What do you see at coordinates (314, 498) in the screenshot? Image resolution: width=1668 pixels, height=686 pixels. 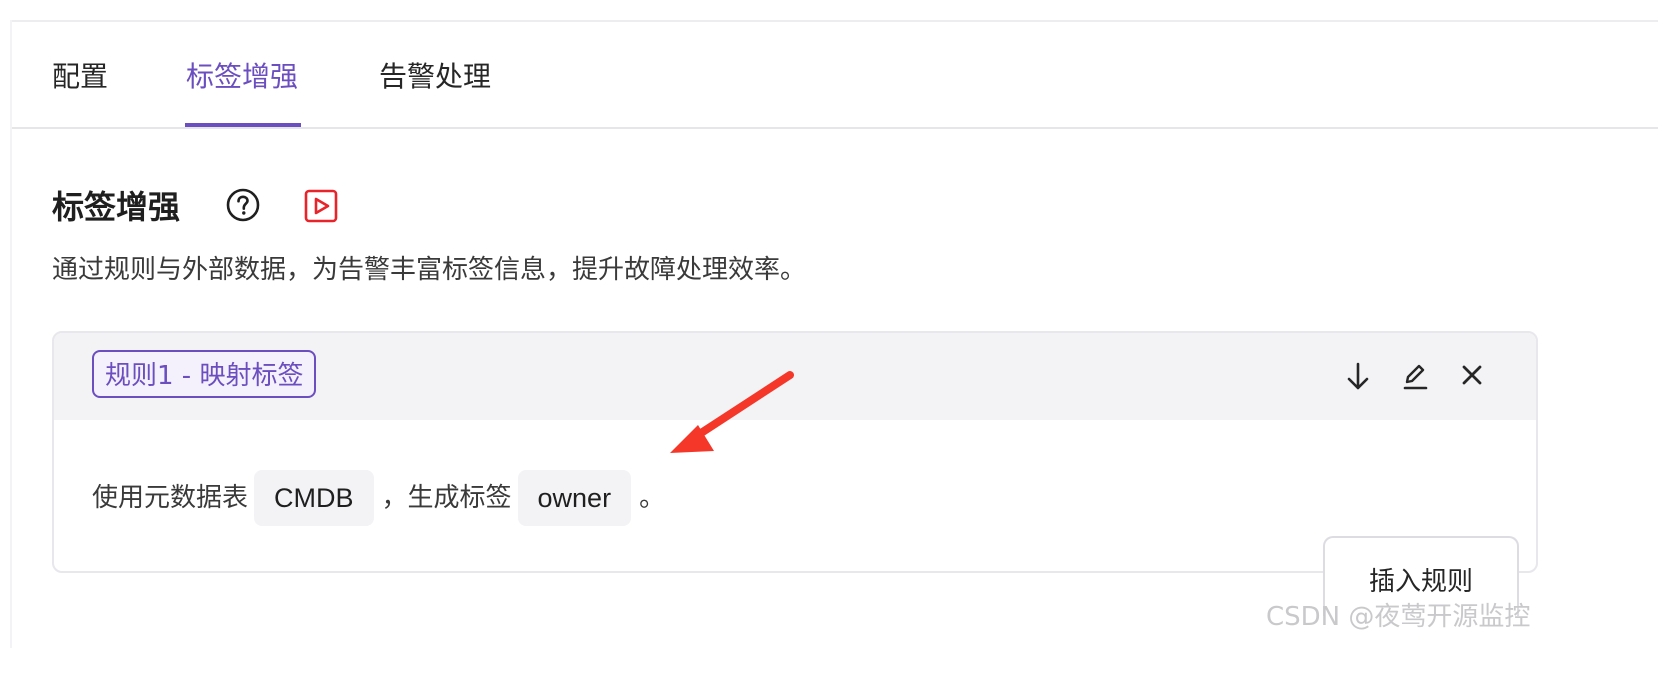 I see `metadata-table-chip: CMDB` at bounding box center [314, 498].